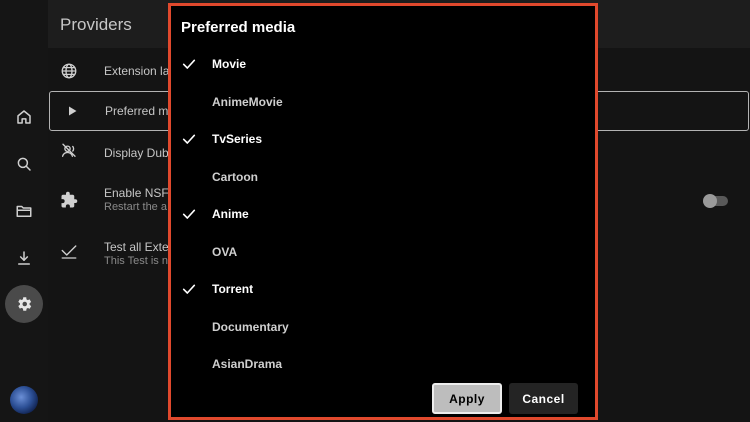  I want to click on search-icon, so click(24, 164).